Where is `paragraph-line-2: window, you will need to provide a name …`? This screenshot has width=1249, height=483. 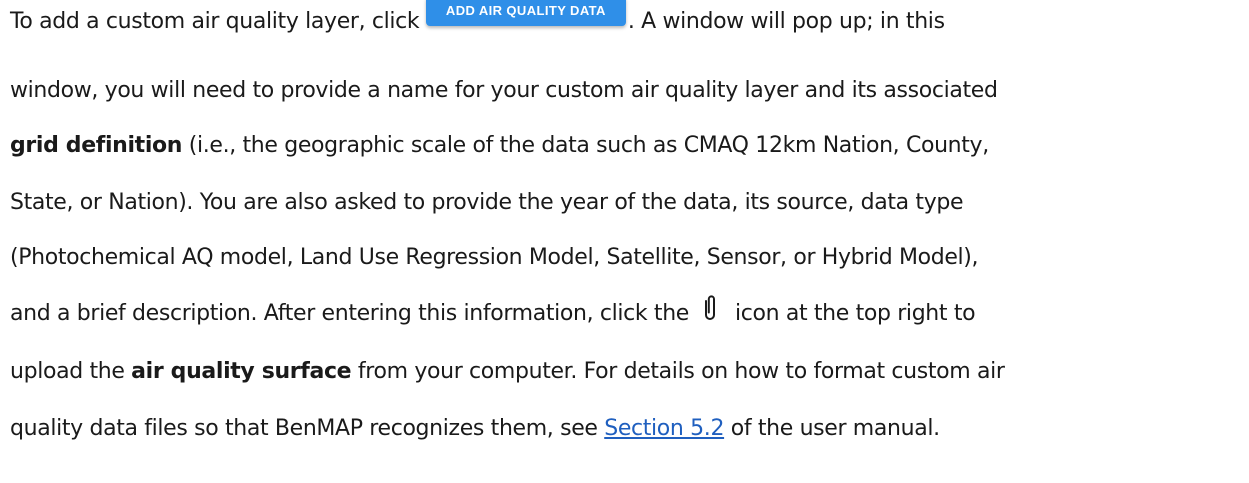
paragraph-line-2: window, you will need to provide a name … is located at coordinates (504, 91).